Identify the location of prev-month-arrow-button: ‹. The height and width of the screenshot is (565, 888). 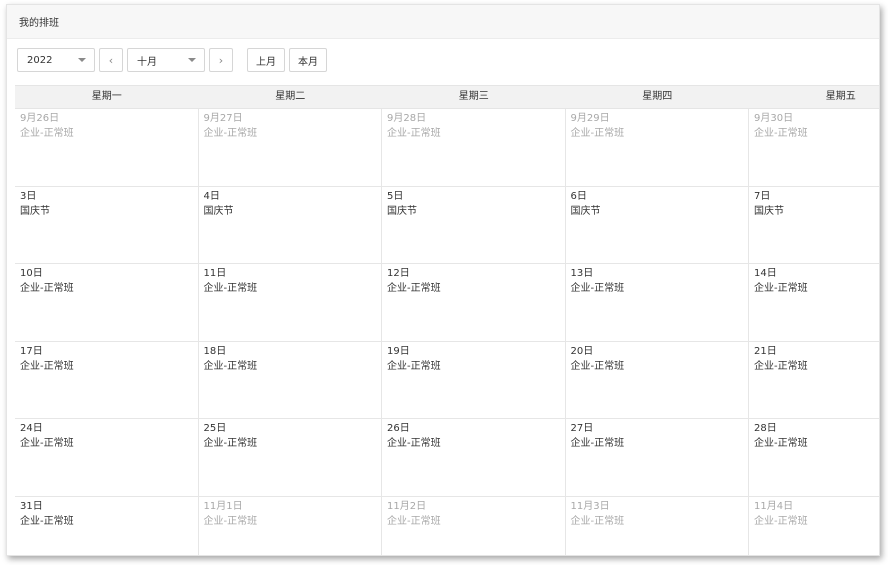
(111, 60).